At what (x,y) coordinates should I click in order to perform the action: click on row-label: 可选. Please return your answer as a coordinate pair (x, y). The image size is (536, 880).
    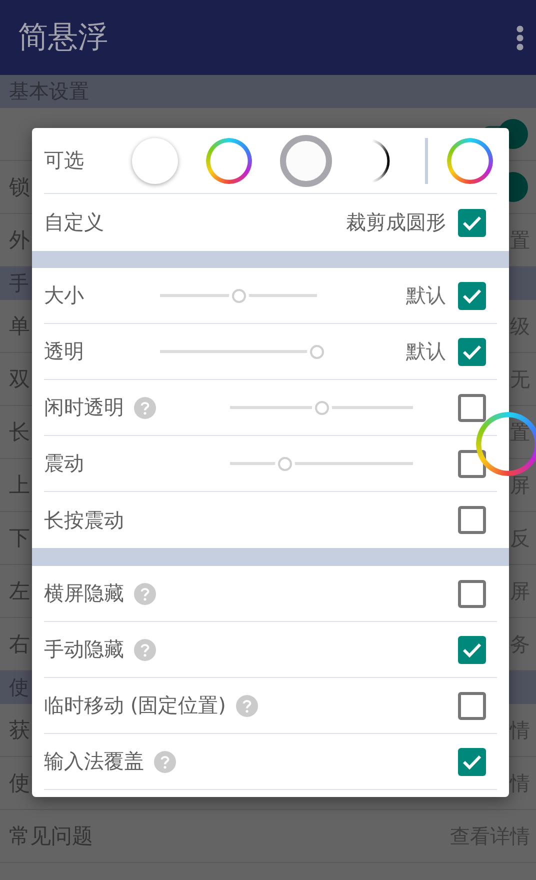
    Looking at the image, I should click on (64, 160).